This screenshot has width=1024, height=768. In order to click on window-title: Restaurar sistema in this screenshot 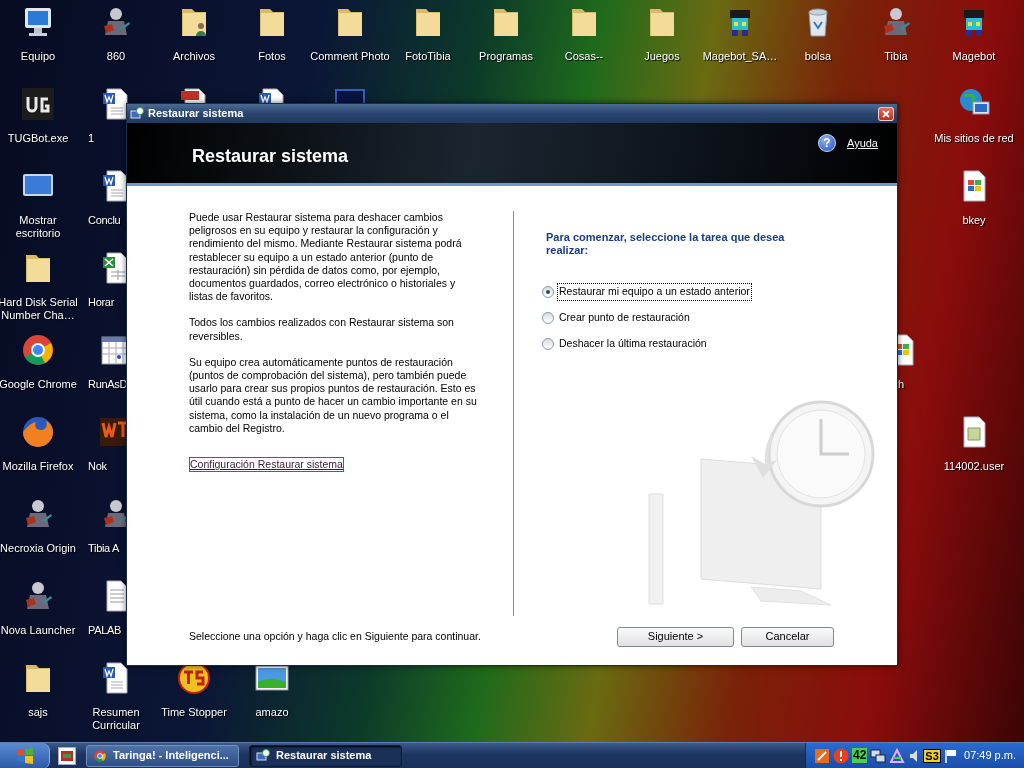, I will do `click(196, 114)`.